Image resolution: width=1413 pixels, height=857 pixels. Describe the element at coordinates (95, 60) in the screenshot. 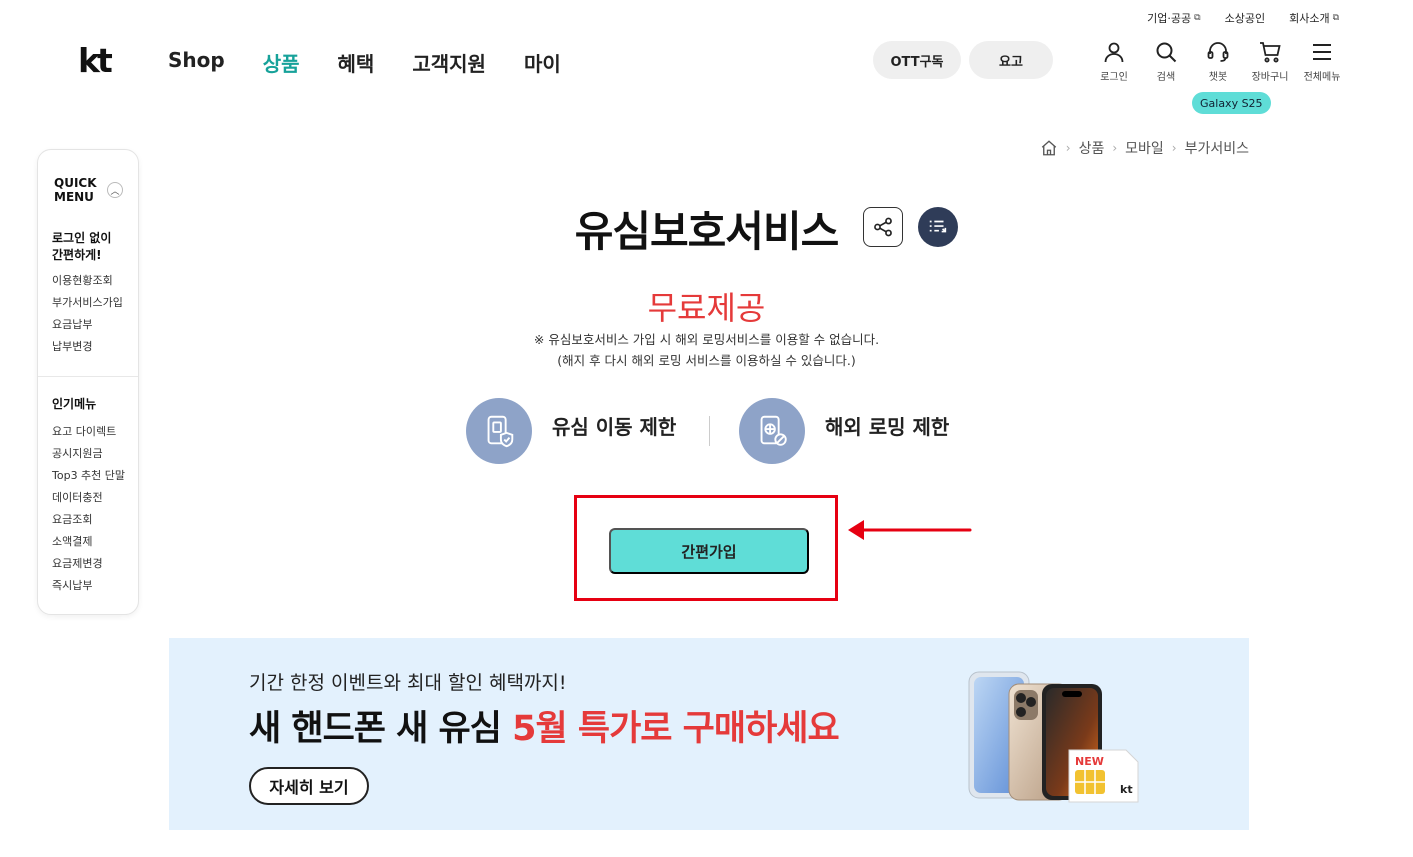

I see `kt-logo: kt` at that location.